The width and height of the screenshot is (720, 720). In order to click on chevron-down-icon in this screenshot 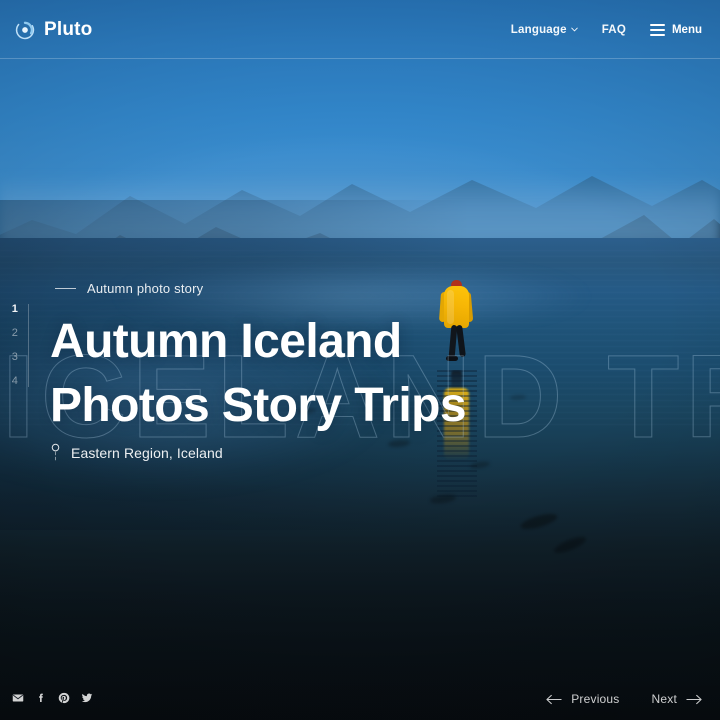, I will do `click(574, 29)`.